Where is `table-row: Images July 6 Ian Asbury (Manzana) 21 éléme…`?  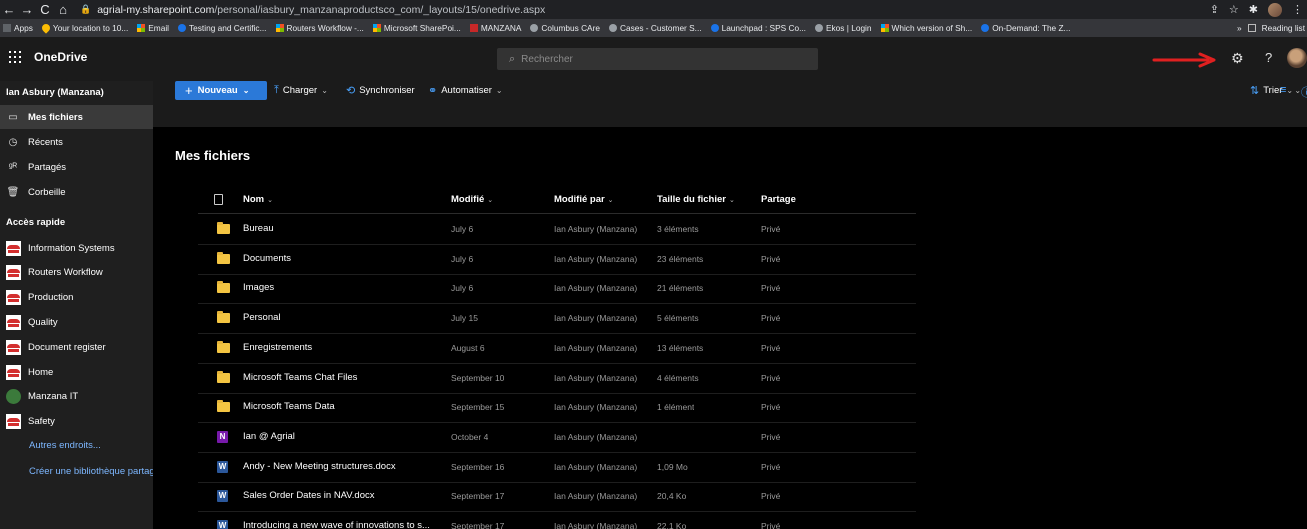
table-row: Images July 6 Ian Asbury (Manzana) 21 éléme… is located at coordinates (557, 289).